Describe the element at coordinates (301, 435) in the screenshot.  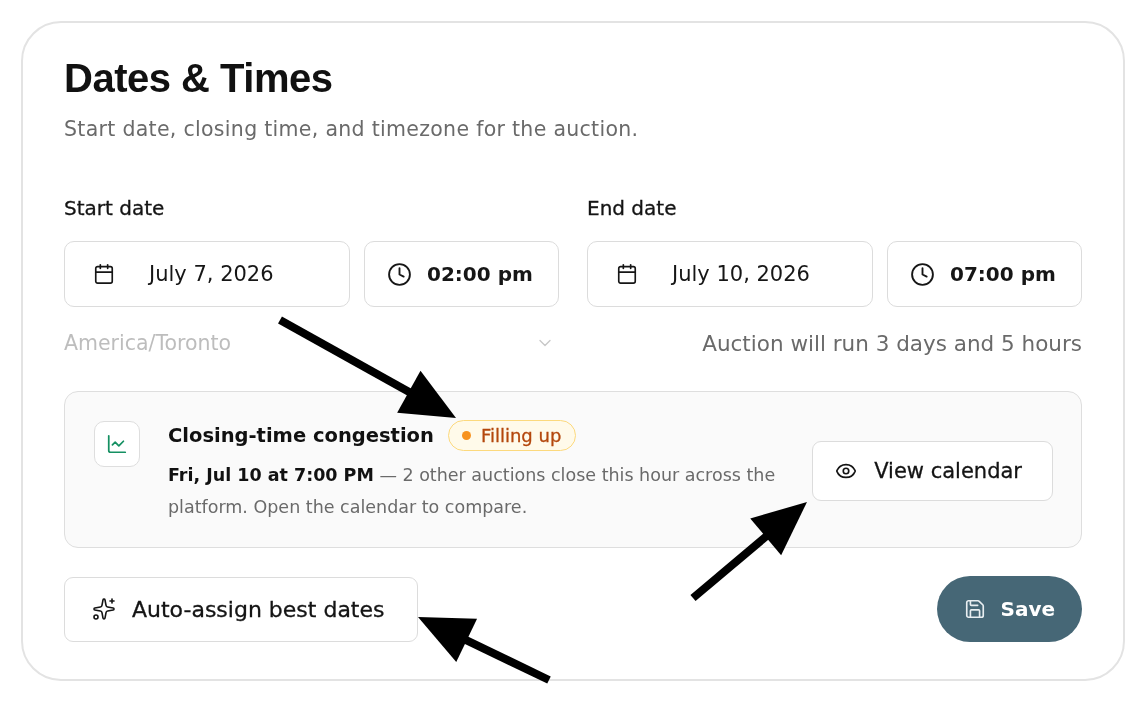
I see `panel-title: Closing-time congestion` at that location.